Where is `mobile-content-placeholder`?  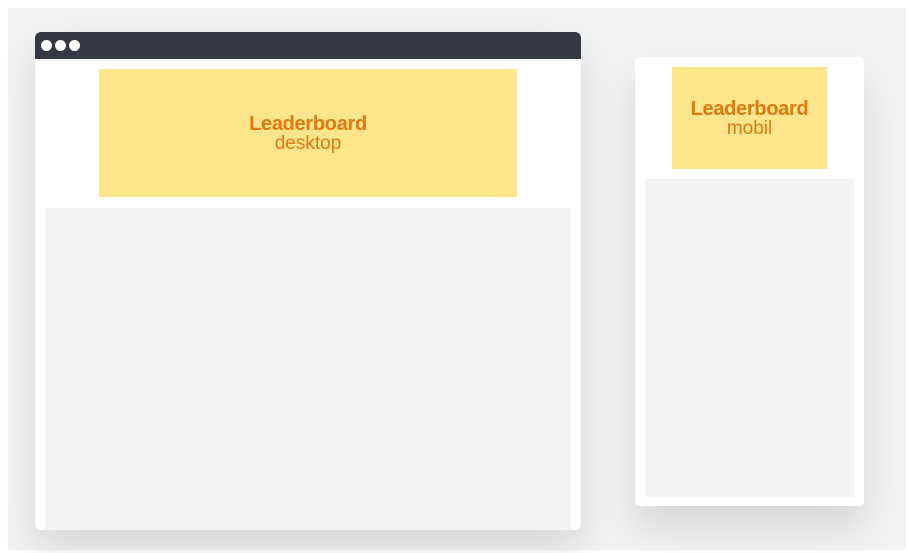
mobile-content-placeholder is located at coordinates (749, 338).